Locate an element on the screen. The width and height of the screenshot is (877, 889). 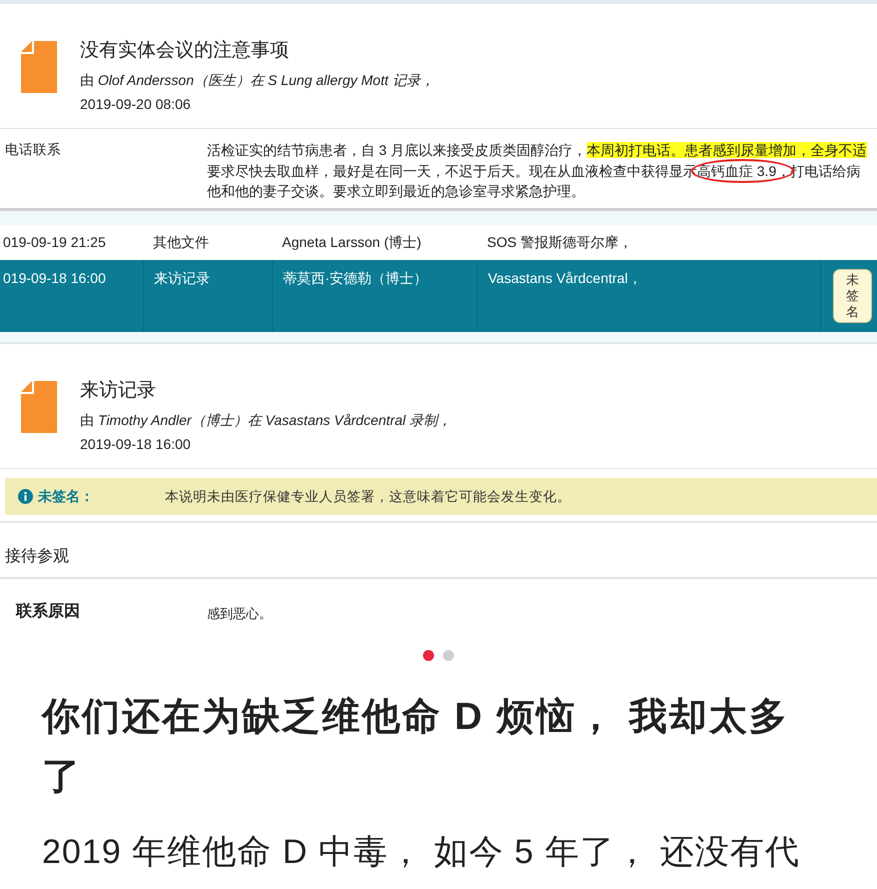
note-byline: 由 Olof Andersson（医生）在 S Lung allergy Mott 记录， is located at coordinates (257, 80).